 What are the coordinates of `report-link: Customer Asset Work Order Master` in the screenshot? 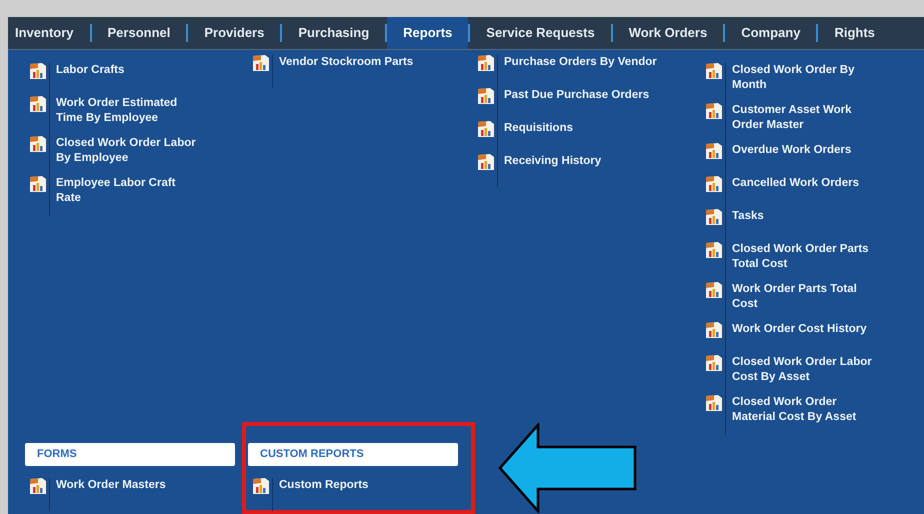 It's located at (802, 118).